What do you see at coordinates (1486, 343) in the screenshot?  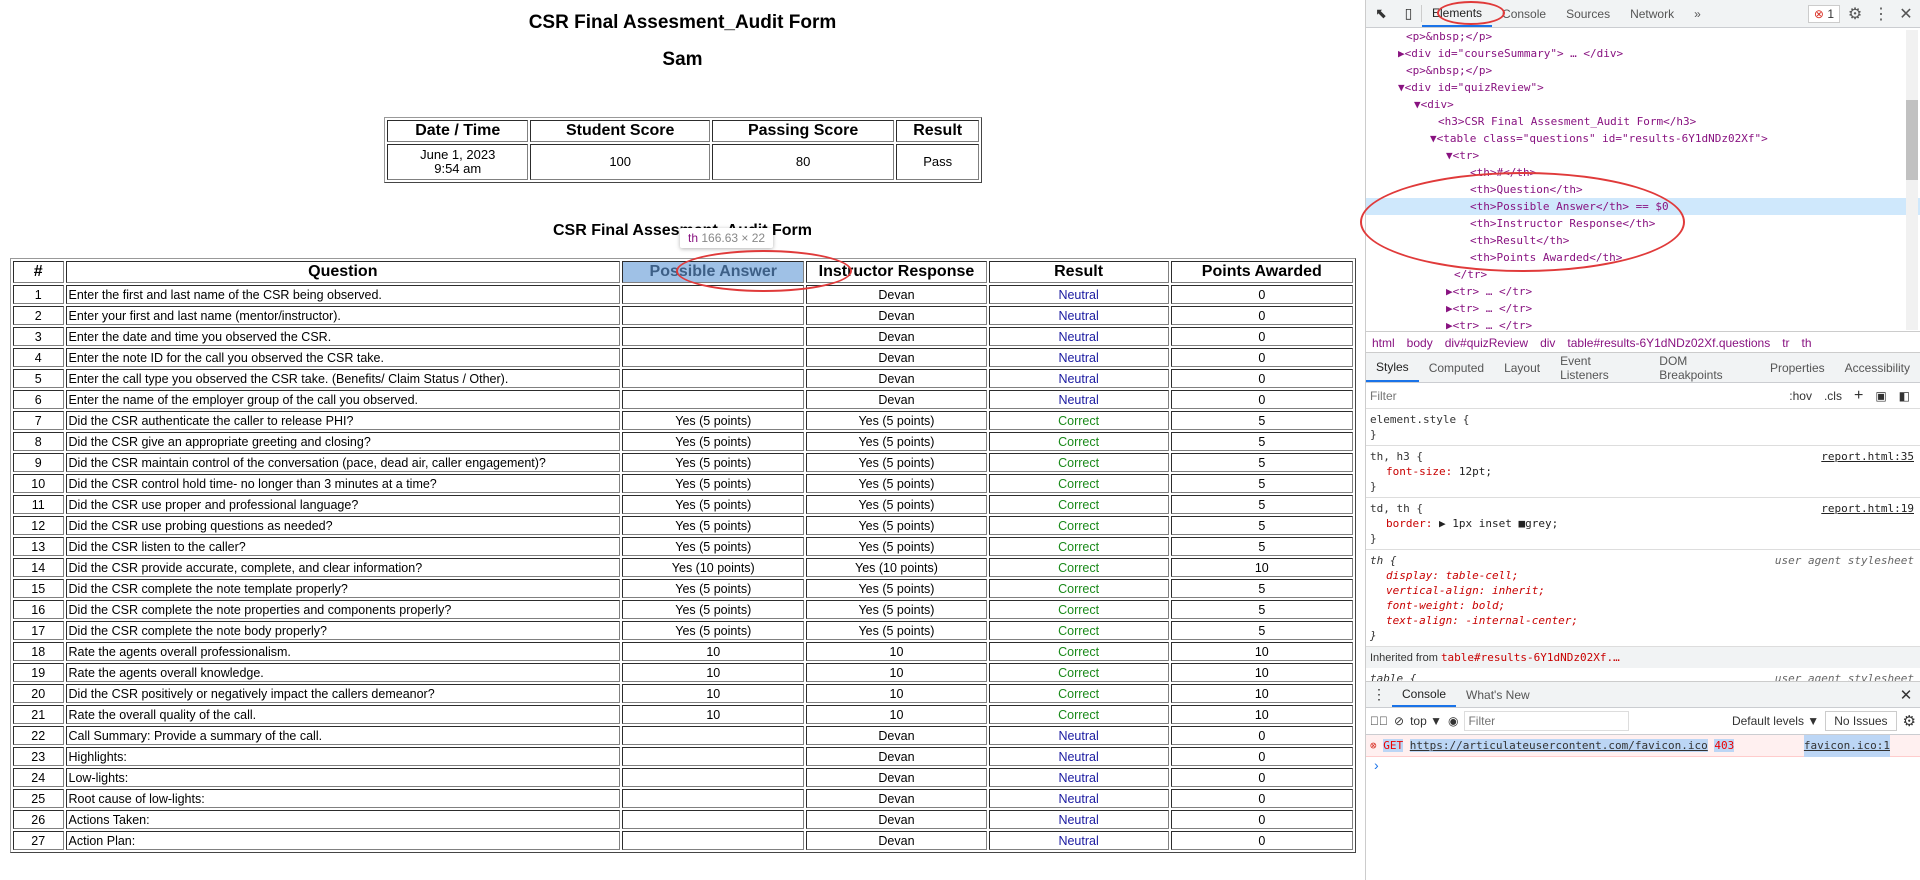 I see `breadcrumb-item: div#quizReview` at bounding box center [1486, 343].